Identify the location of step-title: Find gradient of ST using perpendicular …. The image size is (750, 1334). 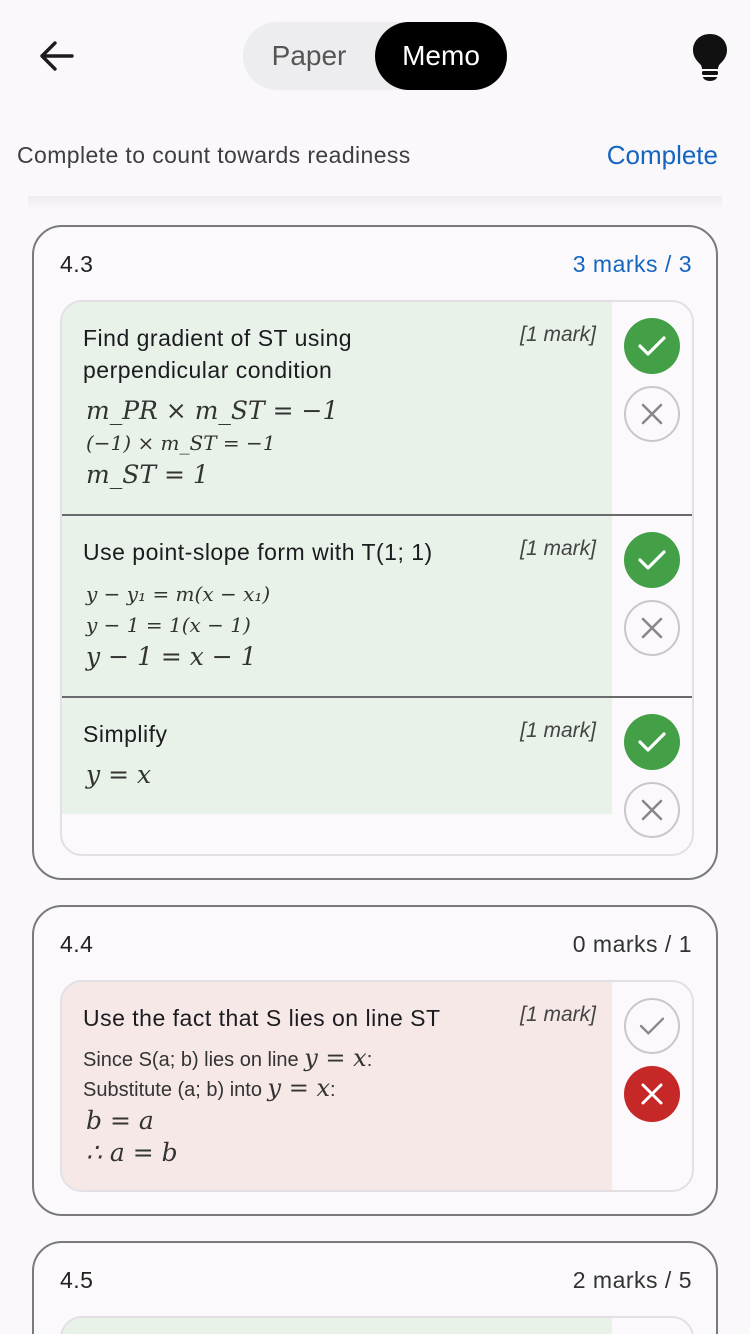
(218, 354).